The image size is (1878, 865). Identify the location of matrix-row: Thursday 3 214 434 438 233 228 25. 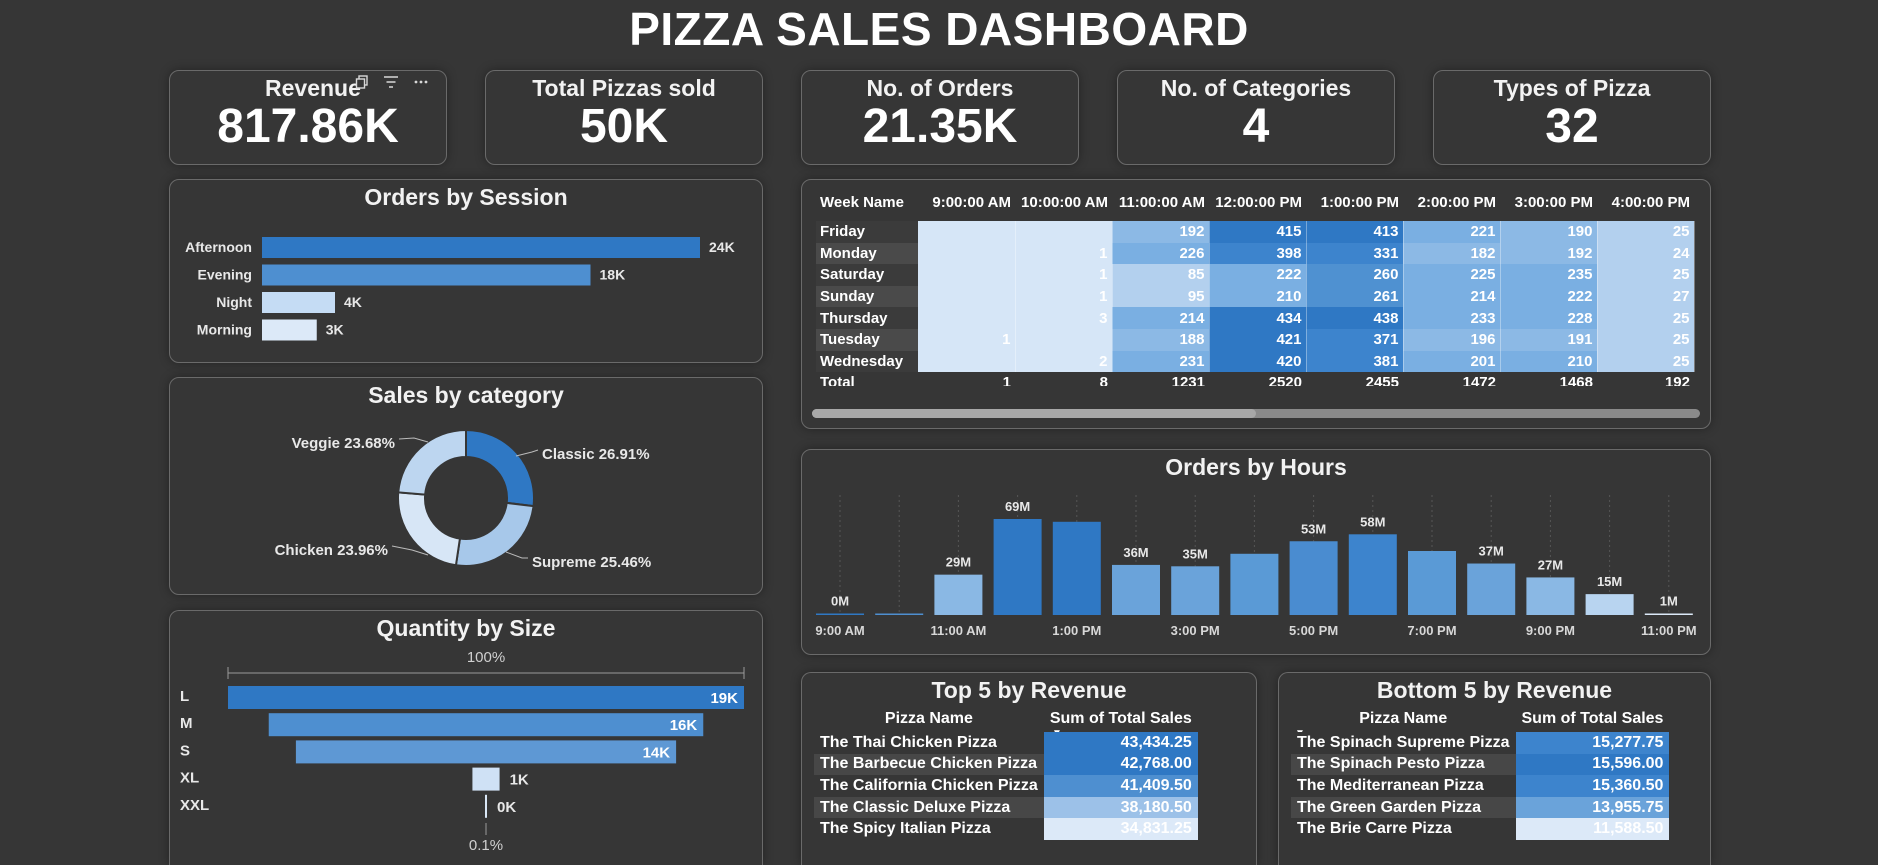
(1255, 318).